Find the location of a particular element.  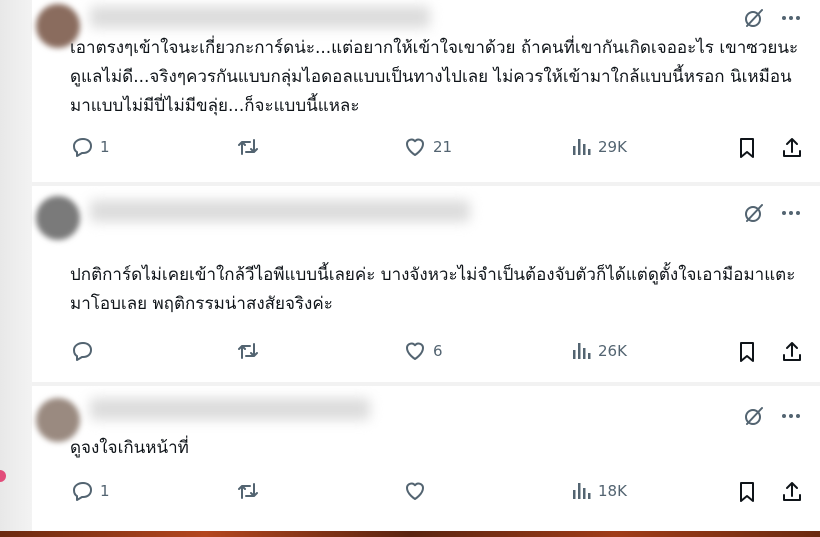

like-button: 21 is located at coordinates (427, 147).